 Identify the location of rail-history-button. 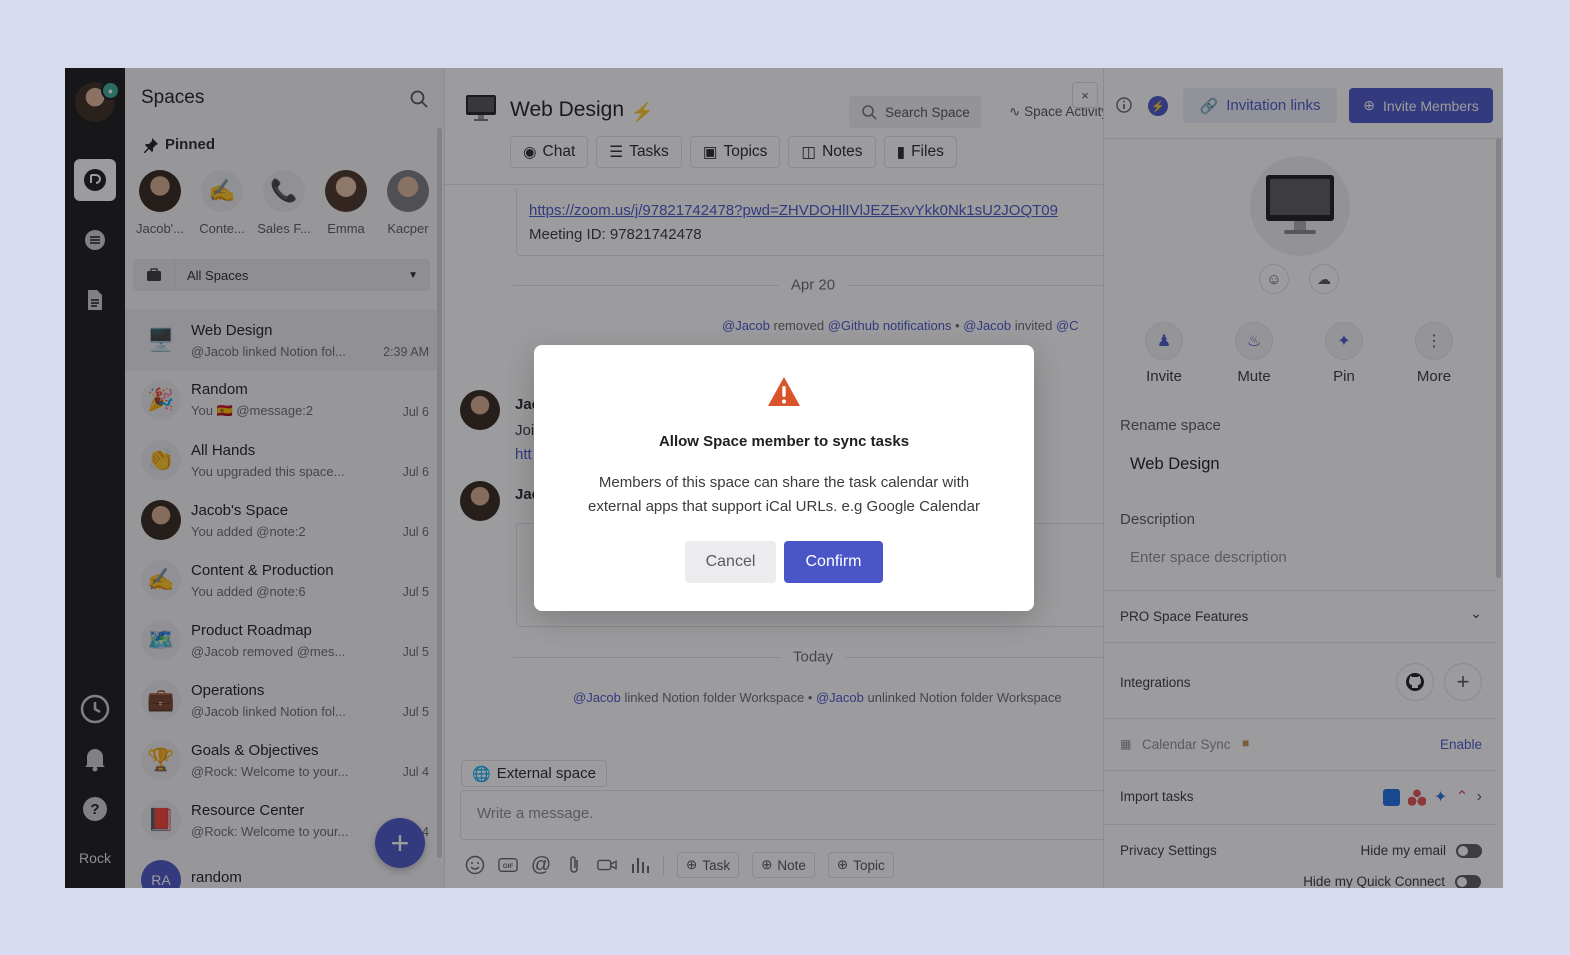
(95, 709).